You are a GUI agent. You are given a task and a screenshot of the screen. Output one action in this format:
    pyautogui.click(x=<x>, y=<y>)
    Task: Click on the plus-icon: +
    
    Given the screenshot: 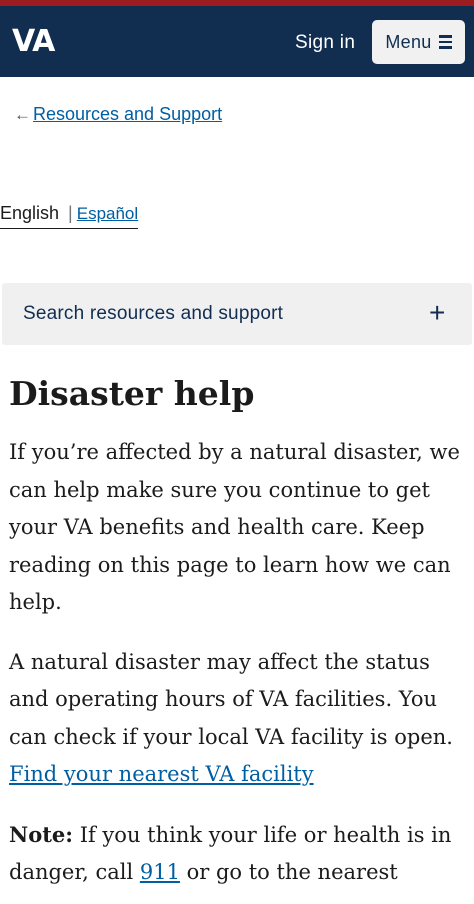 What is the action you would take?
    pyautogui.click(x=437, y=313)
    